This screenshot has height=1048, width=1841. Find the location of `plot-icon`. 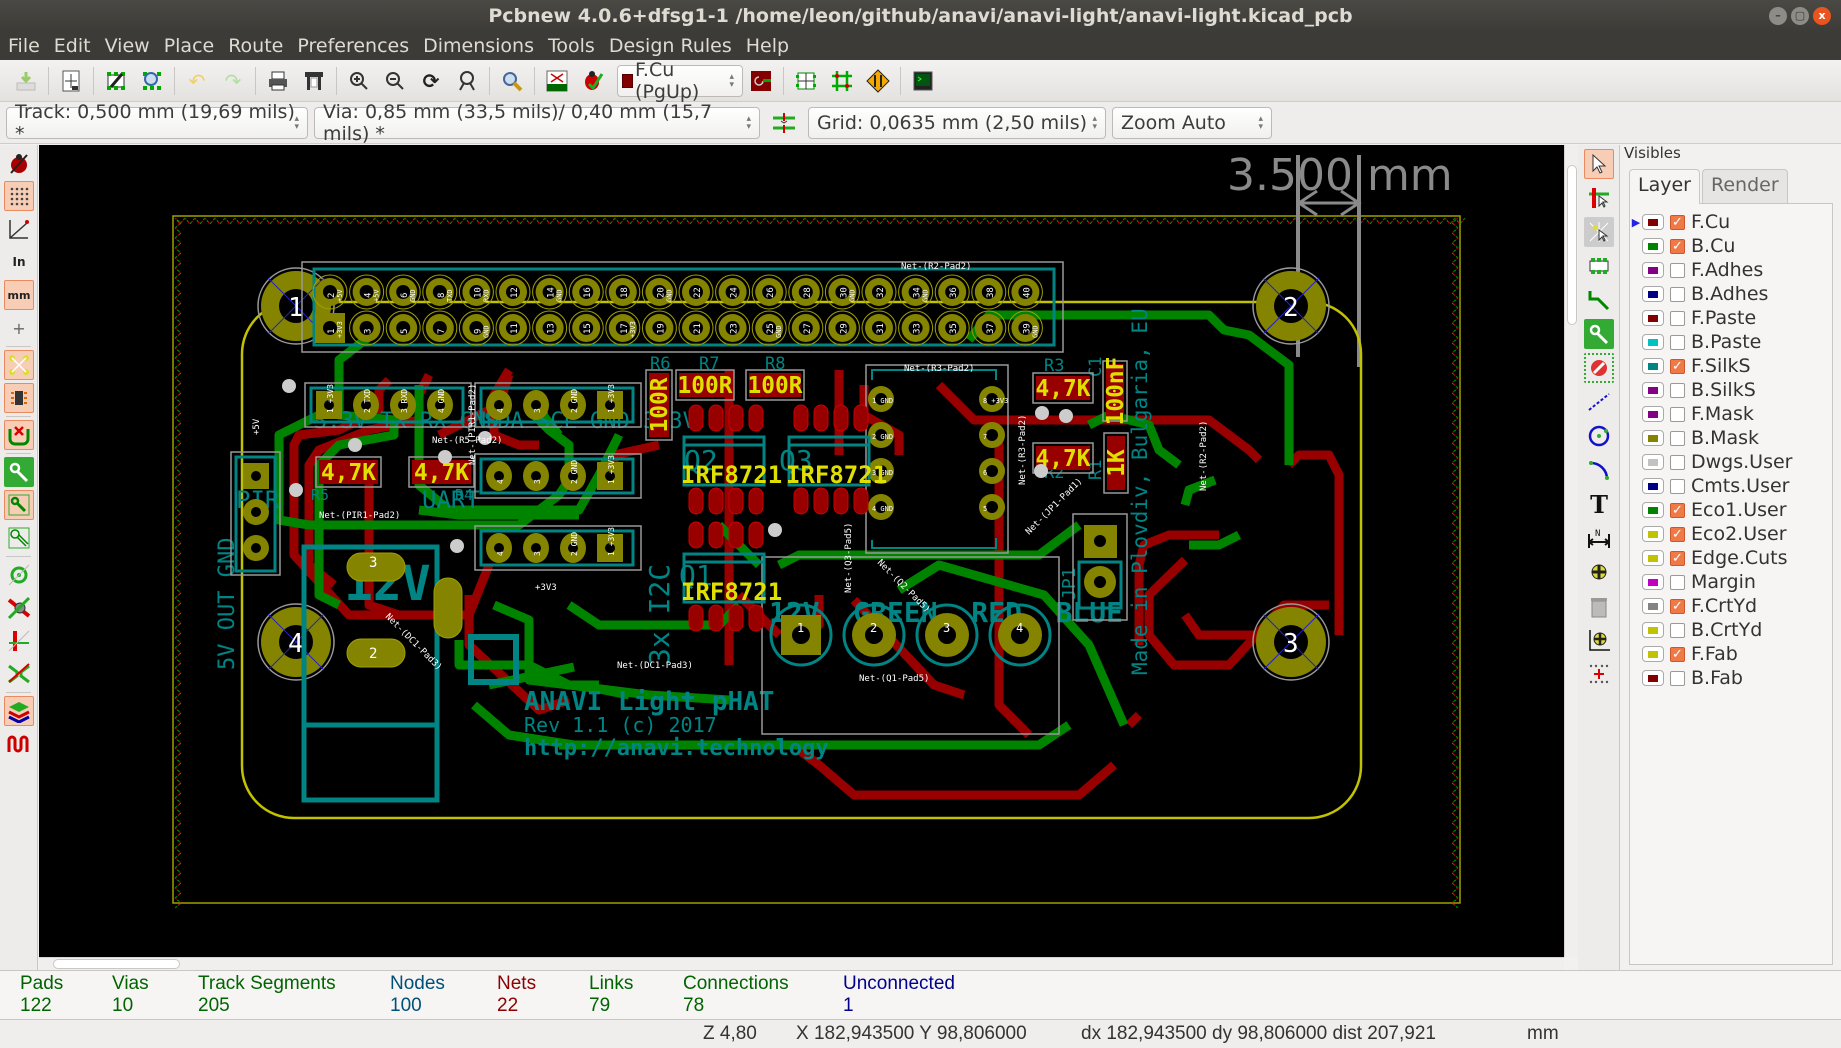

plot-icon is located at coordinates (314, 81).